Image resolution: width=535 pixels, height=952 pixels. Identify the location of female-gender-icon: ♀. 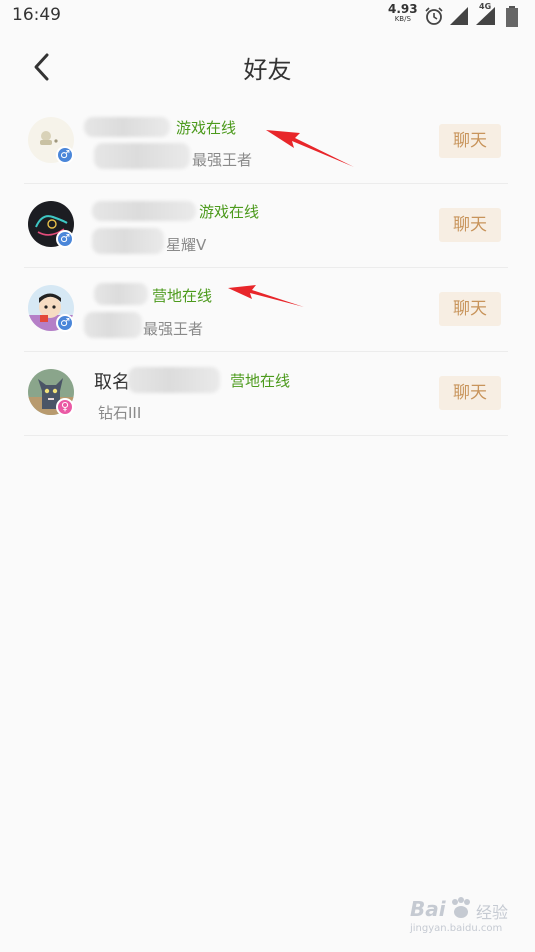
(65, 407).